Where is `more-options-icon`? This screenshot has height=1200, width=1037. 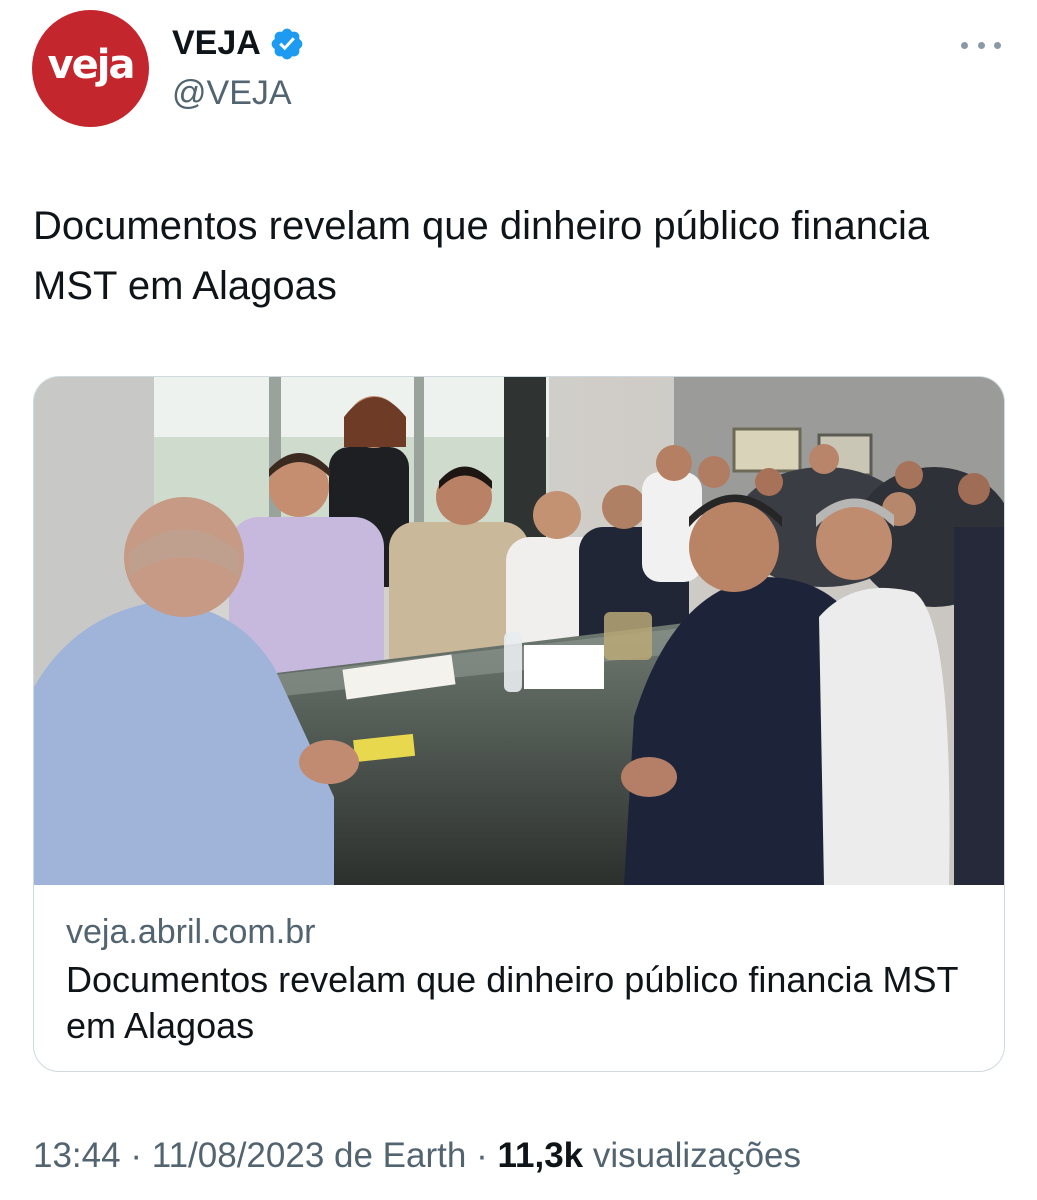 more-options-icon is located at coordinates (981, 45).